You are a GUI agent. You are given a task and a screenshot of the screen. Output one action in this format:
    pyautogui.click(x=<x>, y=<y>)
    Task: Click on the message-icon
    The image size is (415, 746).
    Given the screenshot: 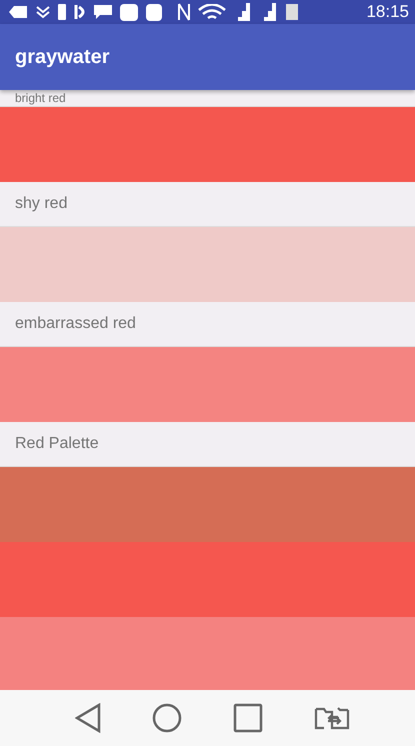 What is the action you would take?
    pyautogui.click(x=103, y=12)
    